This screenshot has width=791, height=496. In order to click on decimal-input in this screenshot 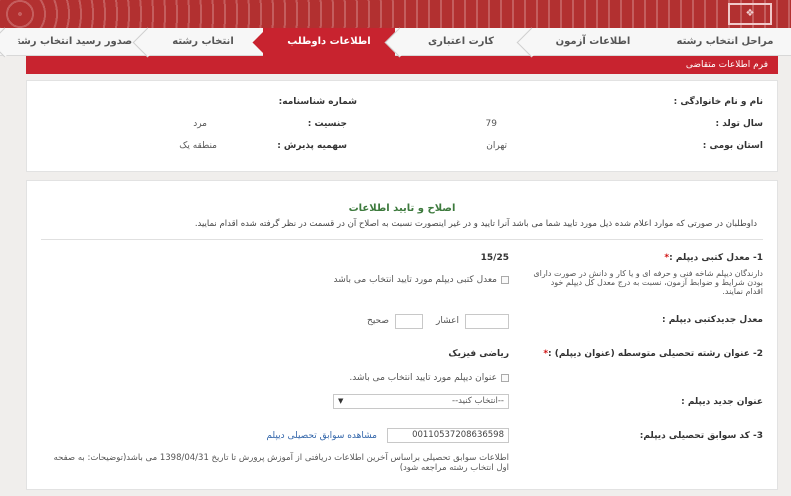, I will do `click(487, 321)`.